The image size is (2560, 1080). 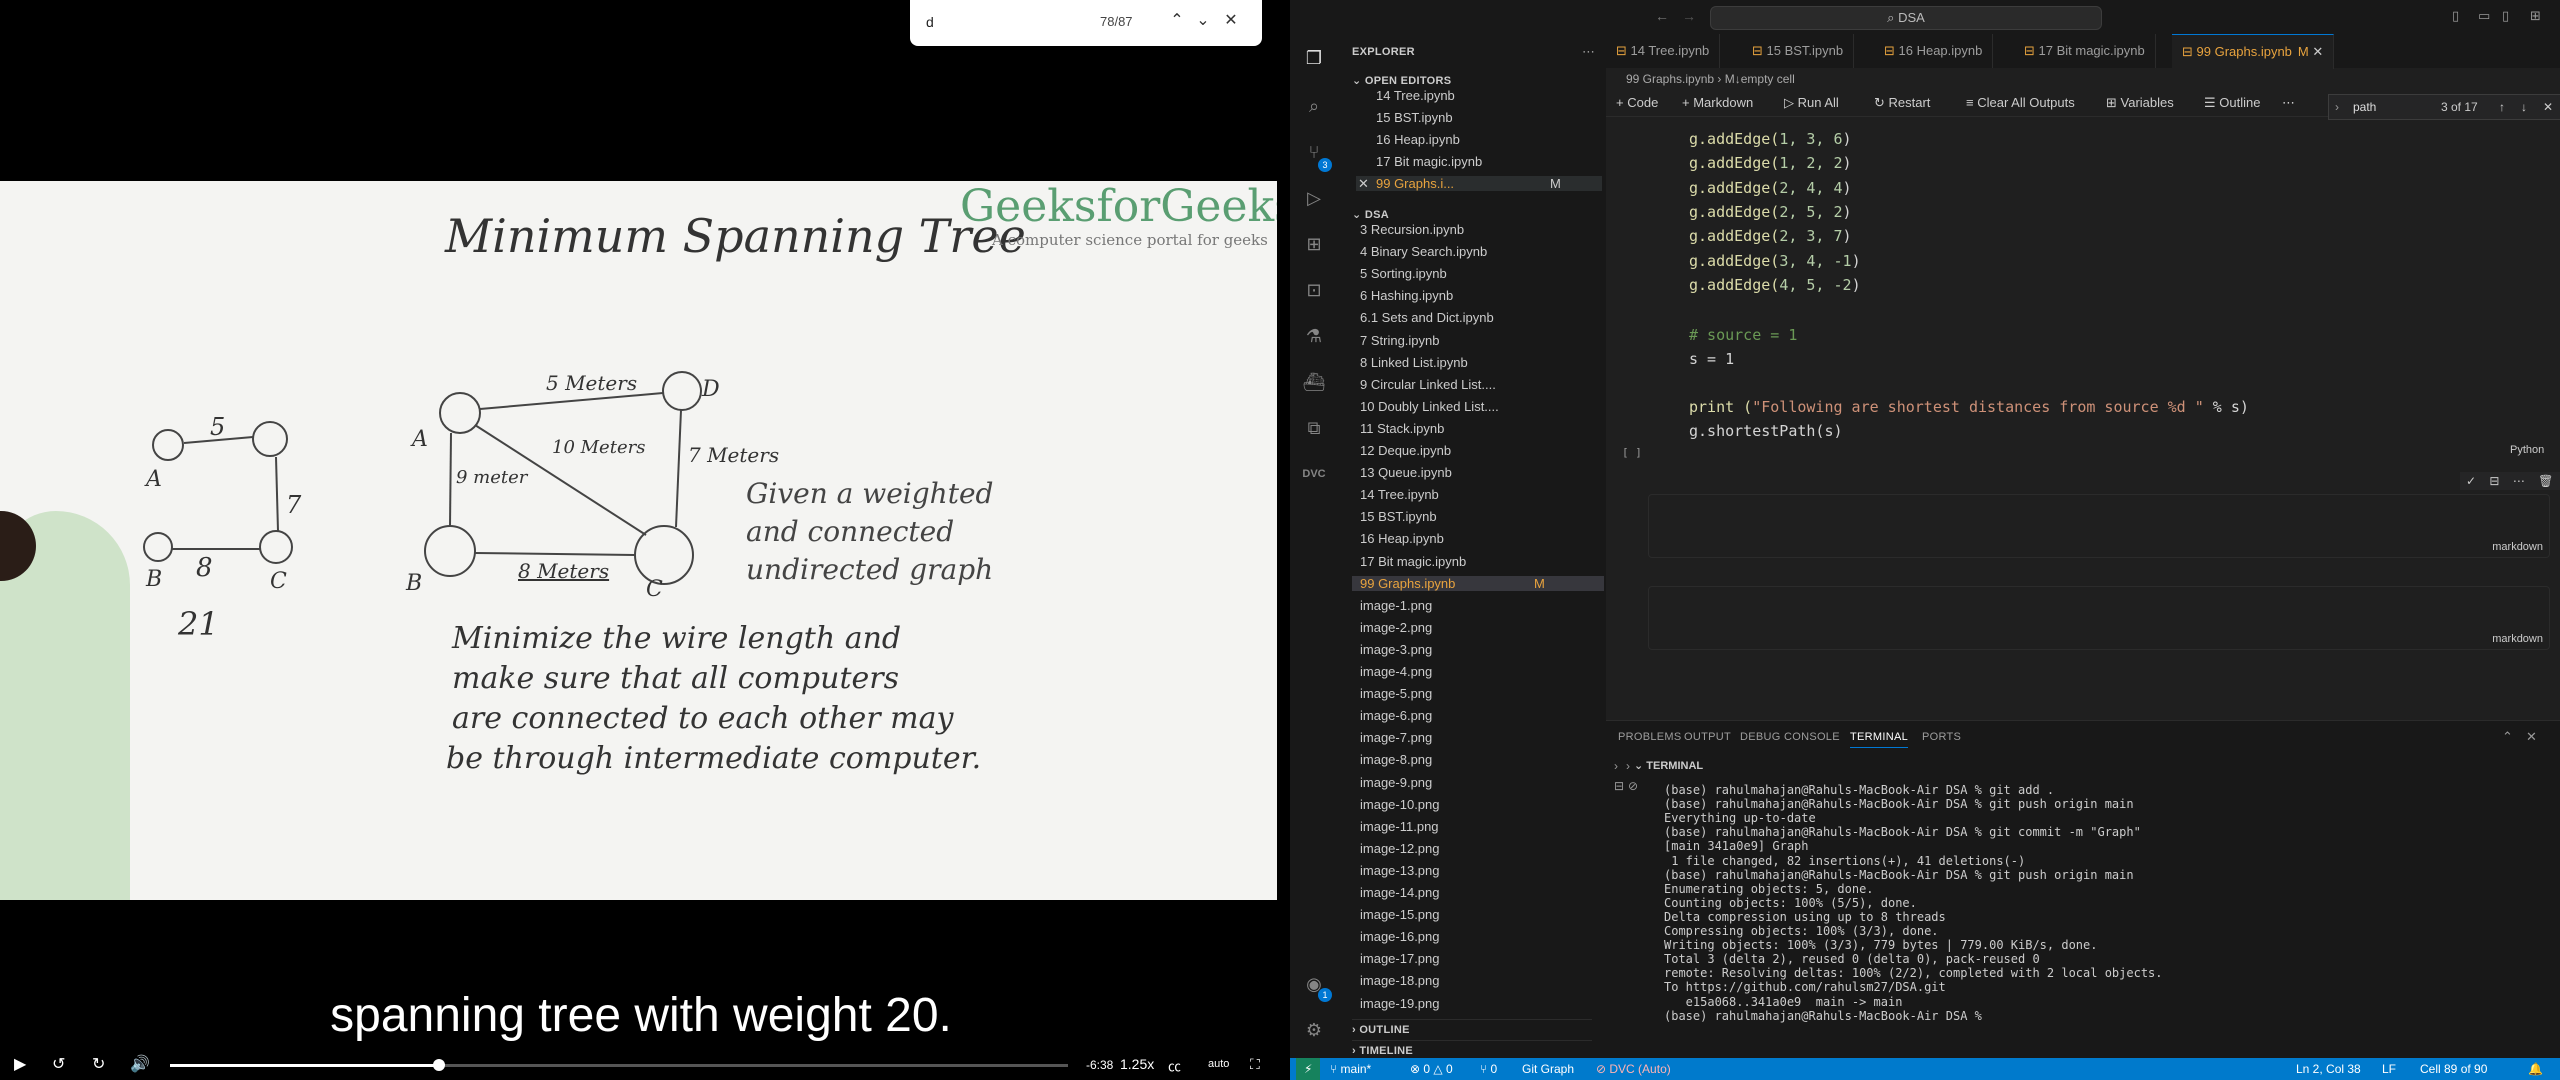 What do you see at coordinates (2527, 450) in the screenshot?
I see `cell-language: Python` at bounding box center [2527, 450].